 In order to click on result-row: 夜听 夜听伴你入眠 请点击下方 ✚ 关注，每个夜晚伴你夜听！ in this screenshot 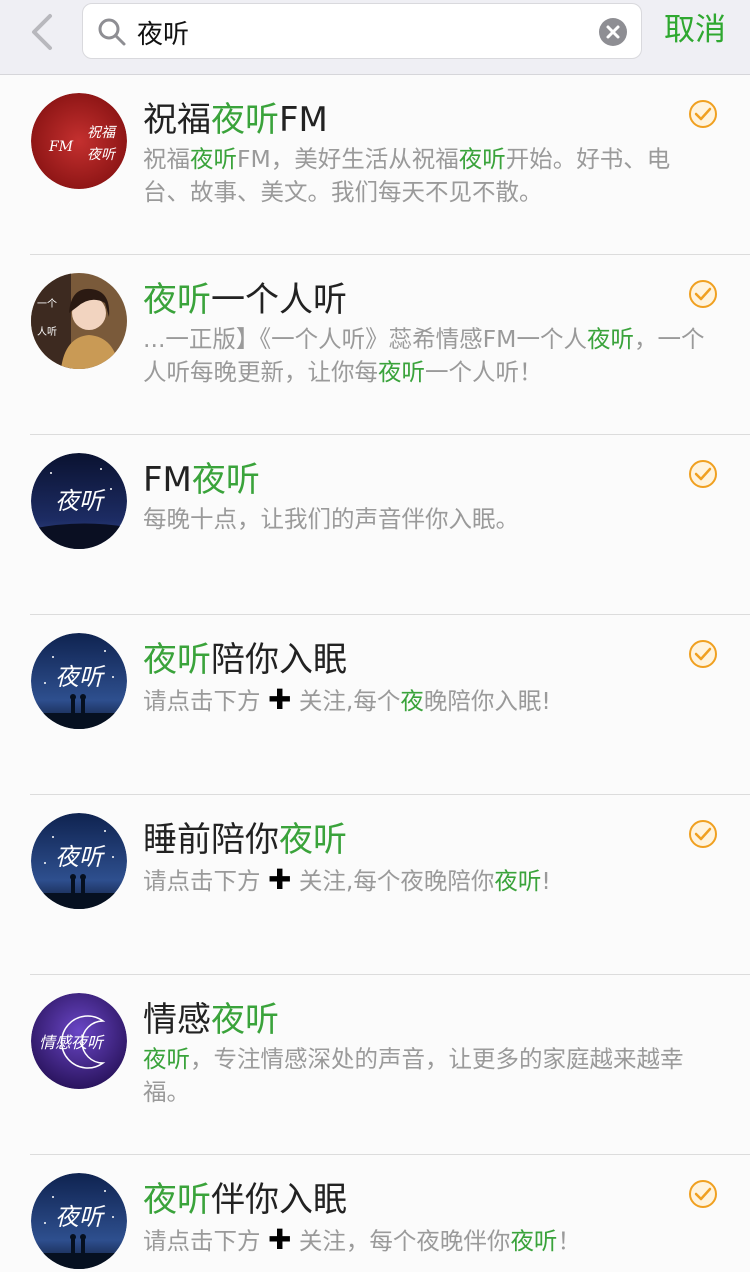, I will do `click(375, 1213)`.